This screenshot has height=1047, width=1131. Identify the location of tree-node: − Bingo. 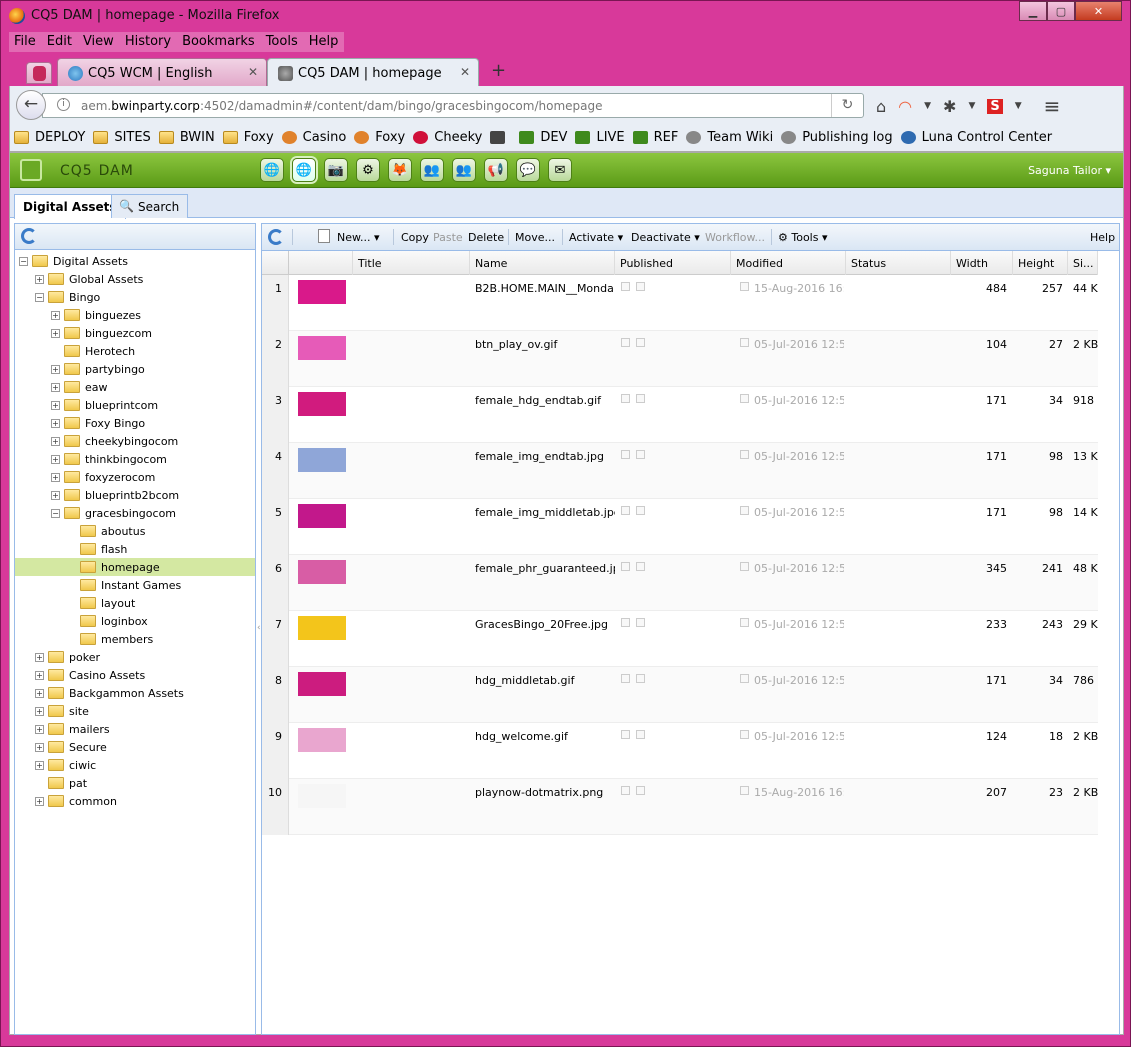
(135, 297).